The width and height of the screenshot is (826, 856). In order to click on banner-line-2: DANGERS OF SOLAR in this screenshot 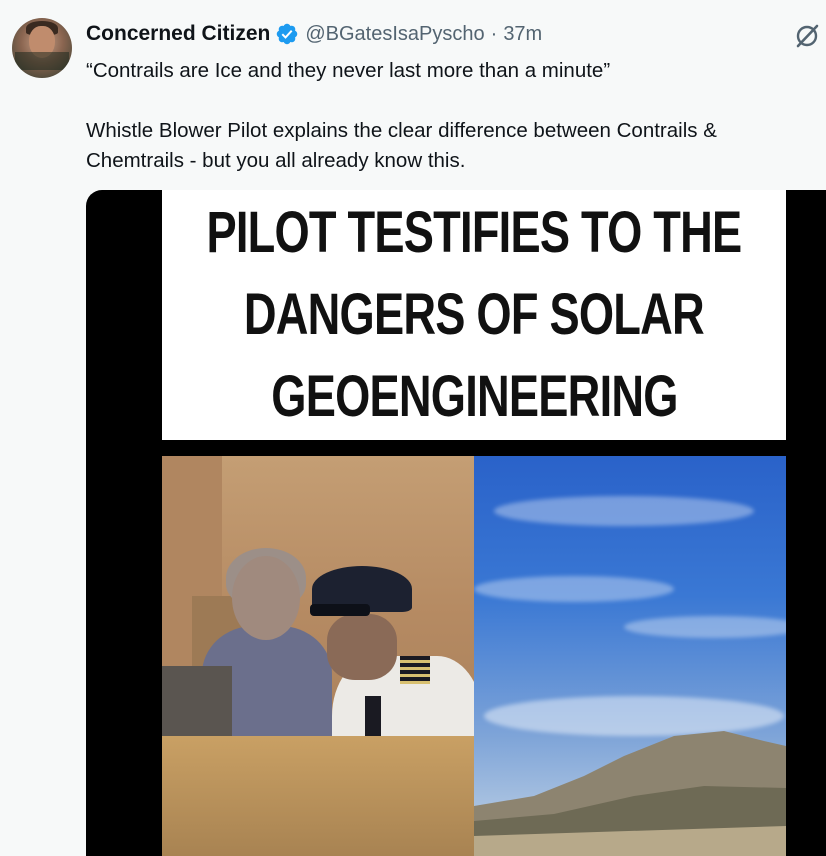, I will do `click(474, 314)`.